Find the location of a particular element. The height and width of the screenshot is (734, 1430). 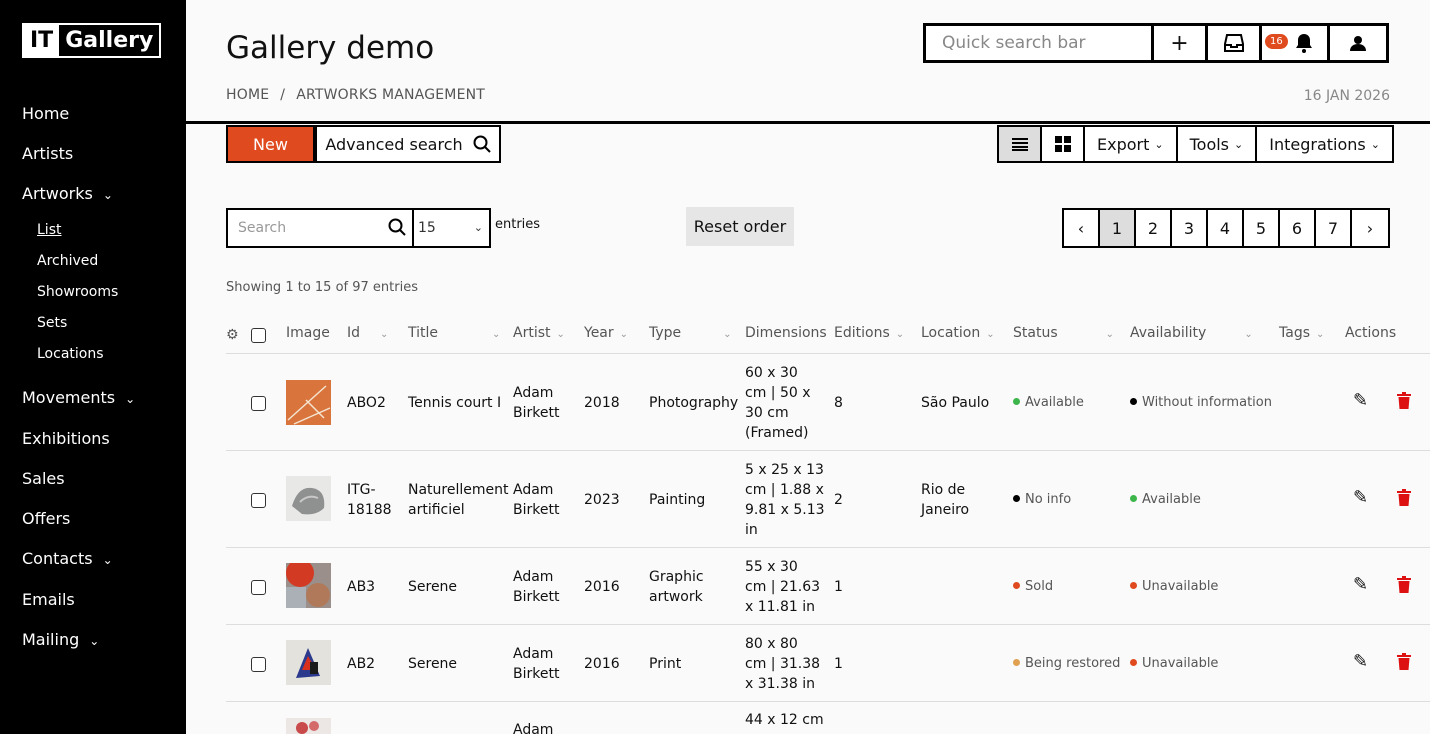

page-button: 6 is located at coordinates (1298, 228).